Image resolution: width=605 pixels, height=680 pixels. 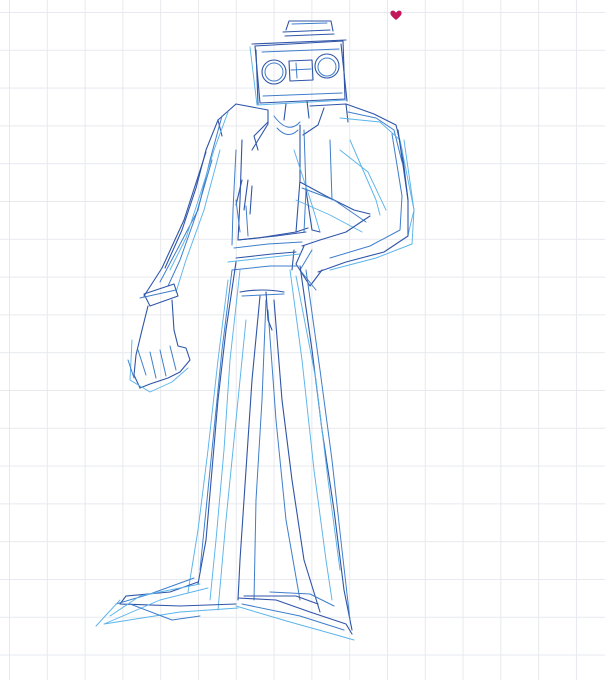 I want to click on left-arm, so click(x=174, y=271).